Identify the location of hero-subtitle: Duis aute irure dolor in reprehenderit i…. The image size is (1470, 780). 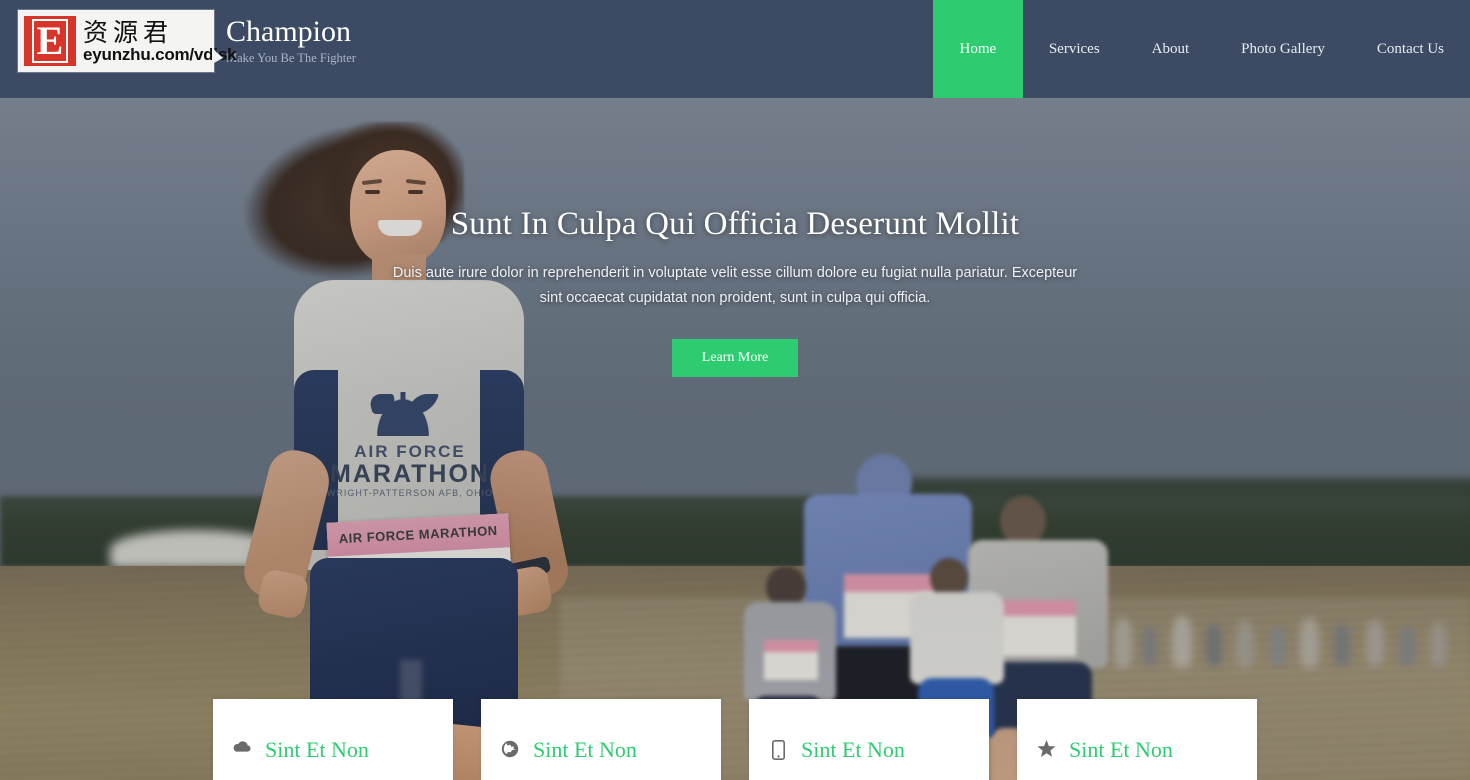
(735, 285).